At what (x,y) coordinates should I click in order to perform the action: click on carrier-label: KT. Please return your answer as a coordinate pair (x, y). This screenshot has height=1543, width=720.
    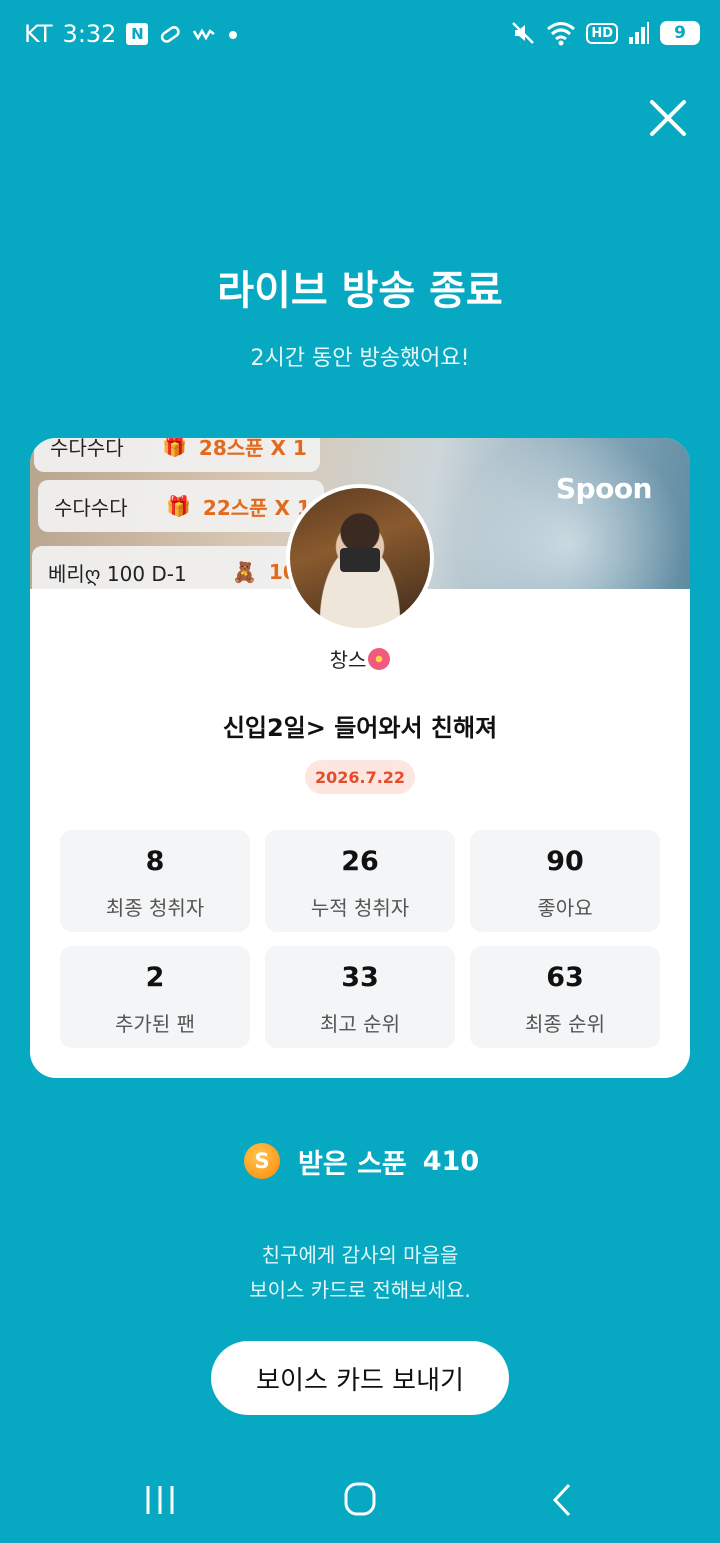
    Looking at the image, I should click on (38, 34).